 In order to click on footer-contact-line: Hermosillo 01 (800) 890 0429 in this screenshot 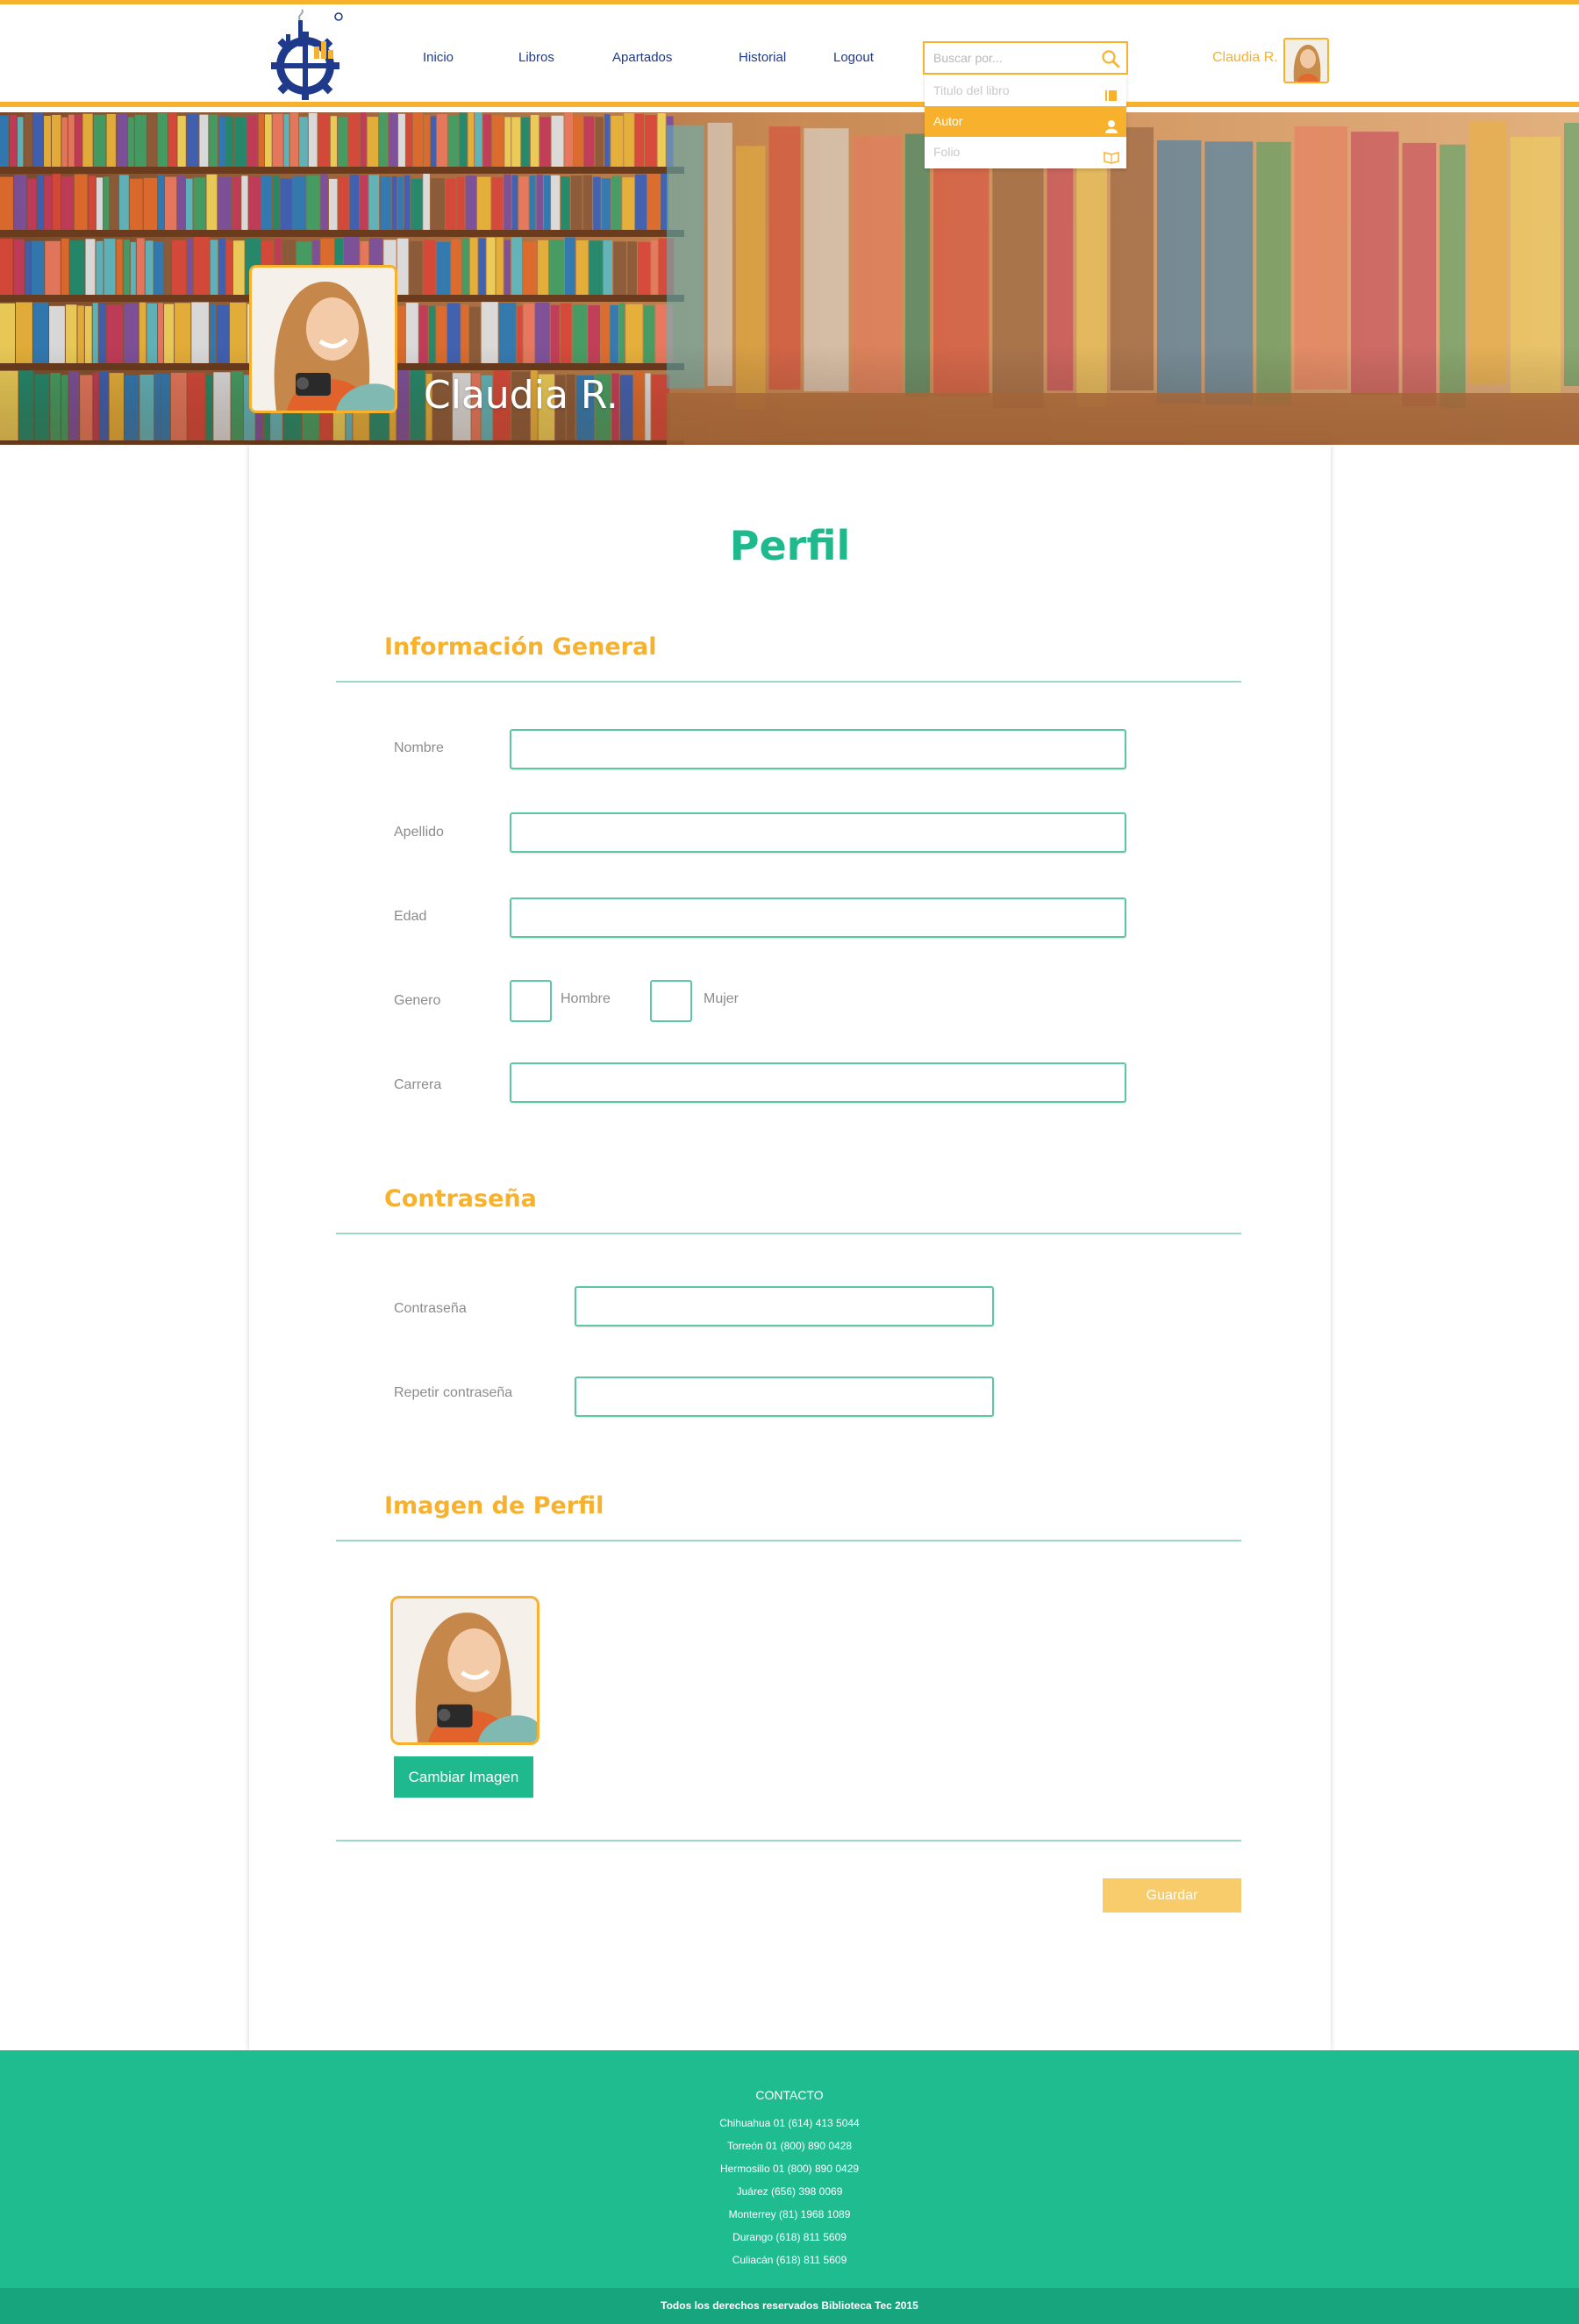, I will do `click(789, 2169)`.